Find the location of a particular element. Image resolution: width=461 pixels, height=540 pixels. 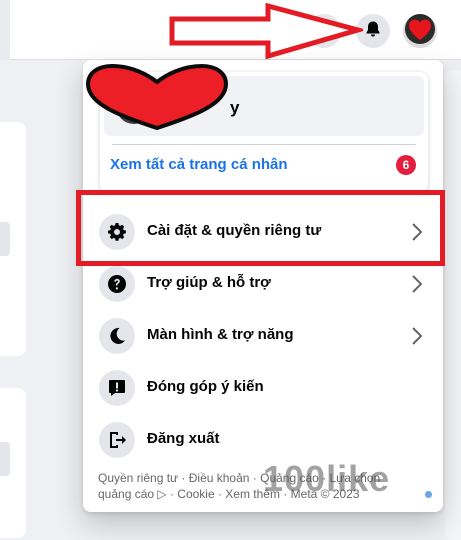

feedback-icon is located at coordinates (117, 388).